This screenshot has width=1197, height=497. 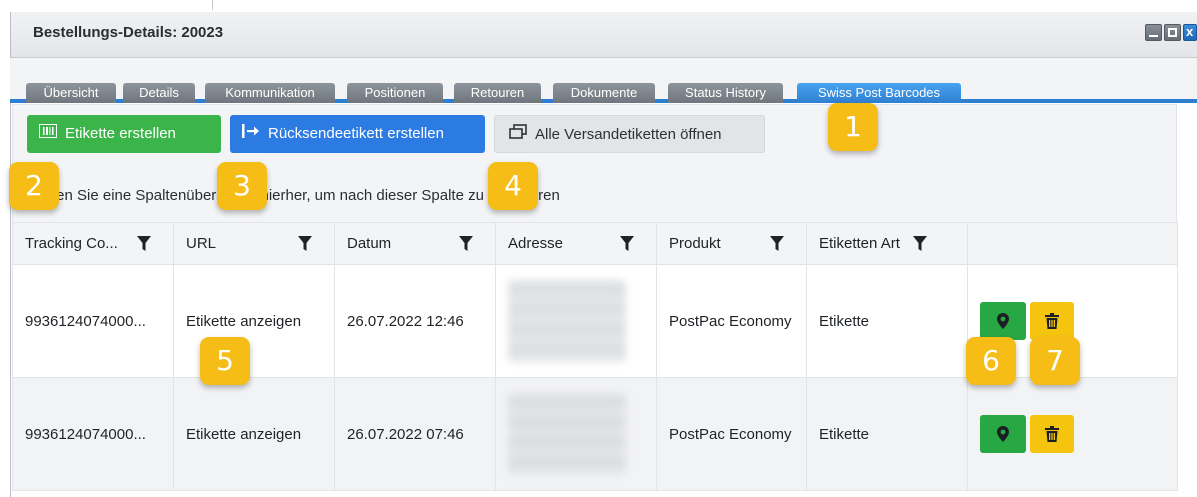 What do you see at coordinates (576, 243) in the screenshot?
I see `column-adresse: Adresse` at bounding box center [576, 243].